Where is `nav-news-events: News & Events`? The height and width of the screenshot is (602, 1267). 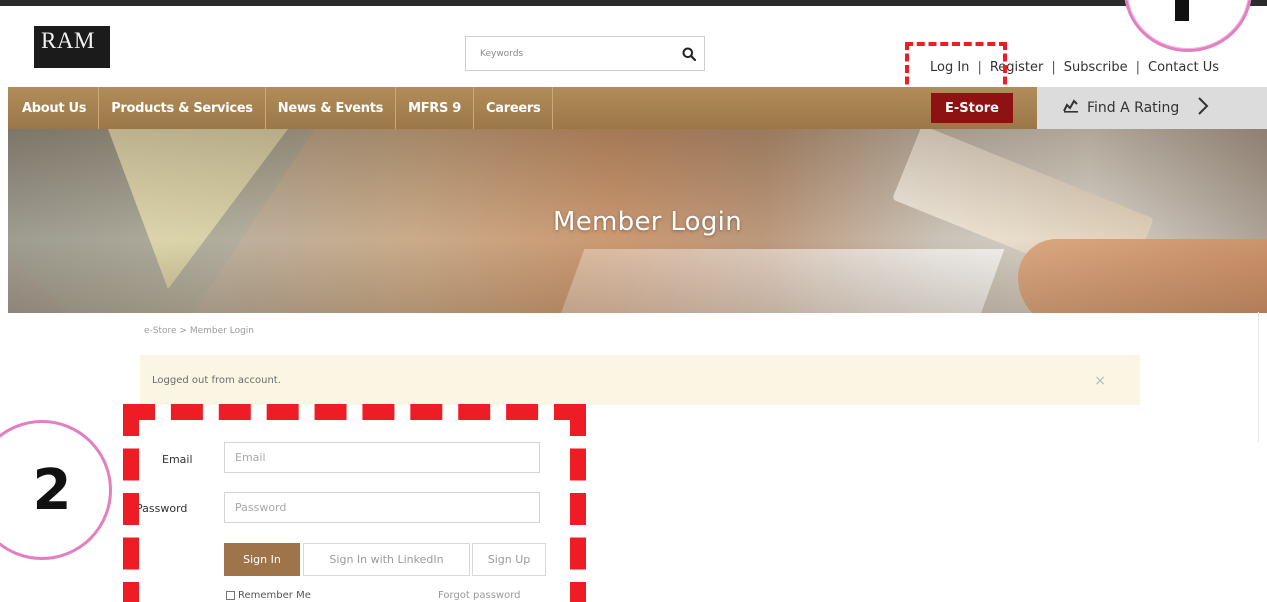
nav-news-events: News & Events is located at coordinates (331, 108).